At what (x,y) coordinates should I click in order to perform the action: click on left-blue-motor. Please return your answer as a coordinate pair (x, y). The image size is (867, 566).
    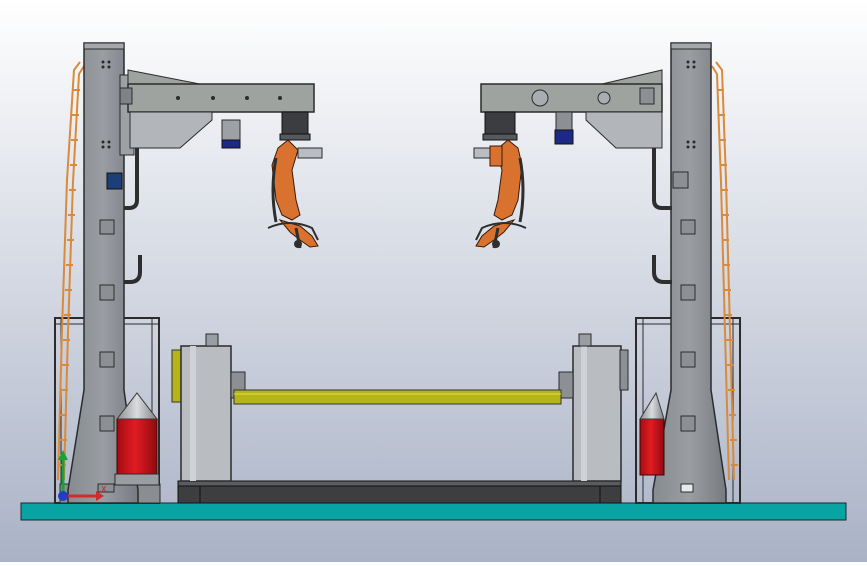
    Looking at the image, I should click on (231, 144).